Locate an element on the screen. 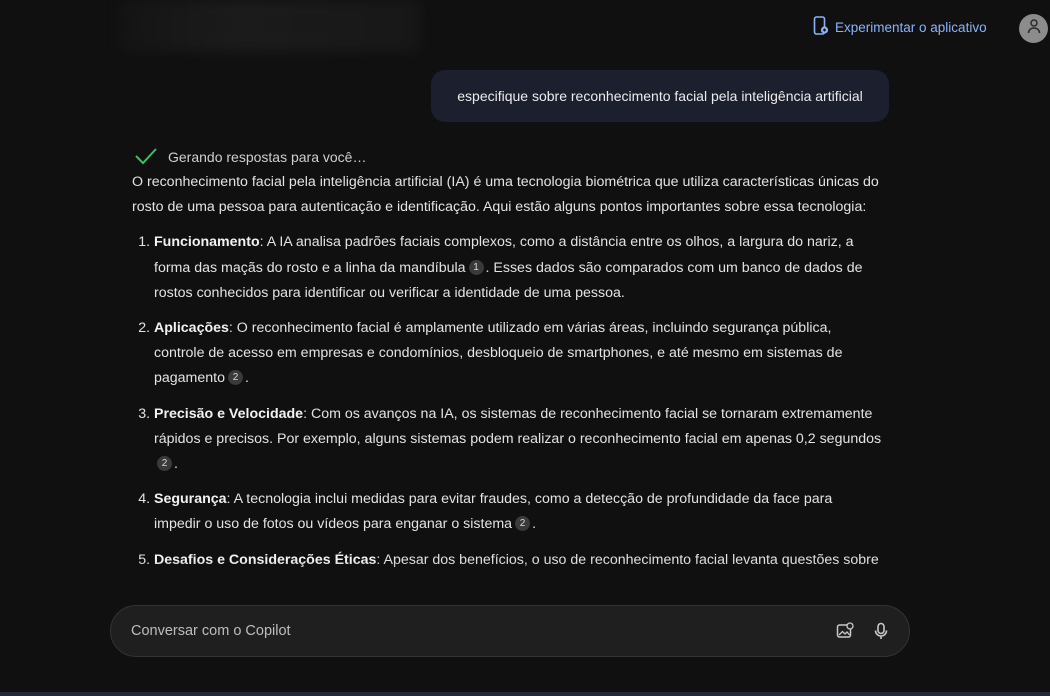  blurred-header-area is located at coordinates (270, 26).